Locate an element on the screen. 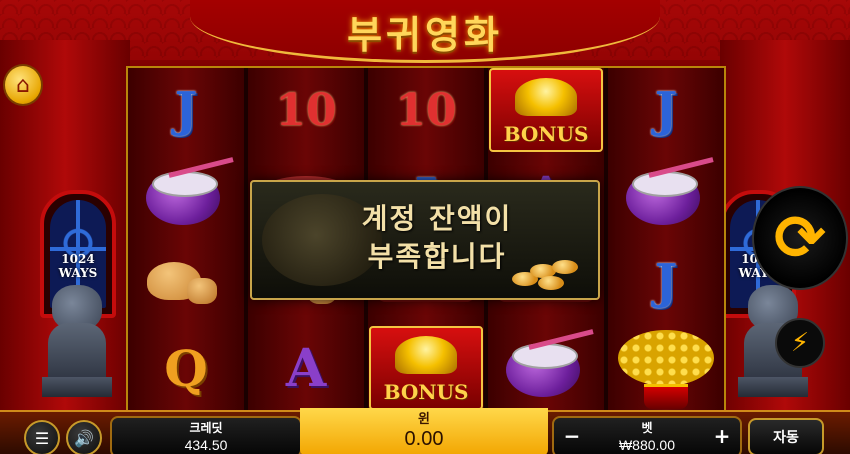 The width and height of the screenshot is (850, 454). money-tree-icon is located at coordinates (666, 368).